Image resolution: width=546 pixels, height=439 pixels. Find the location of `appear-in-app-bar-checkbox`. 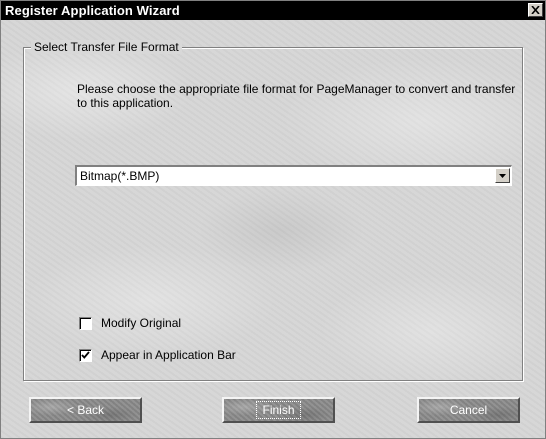

appear-in-app-bar-checkbox is located at coordinates (85, 355).